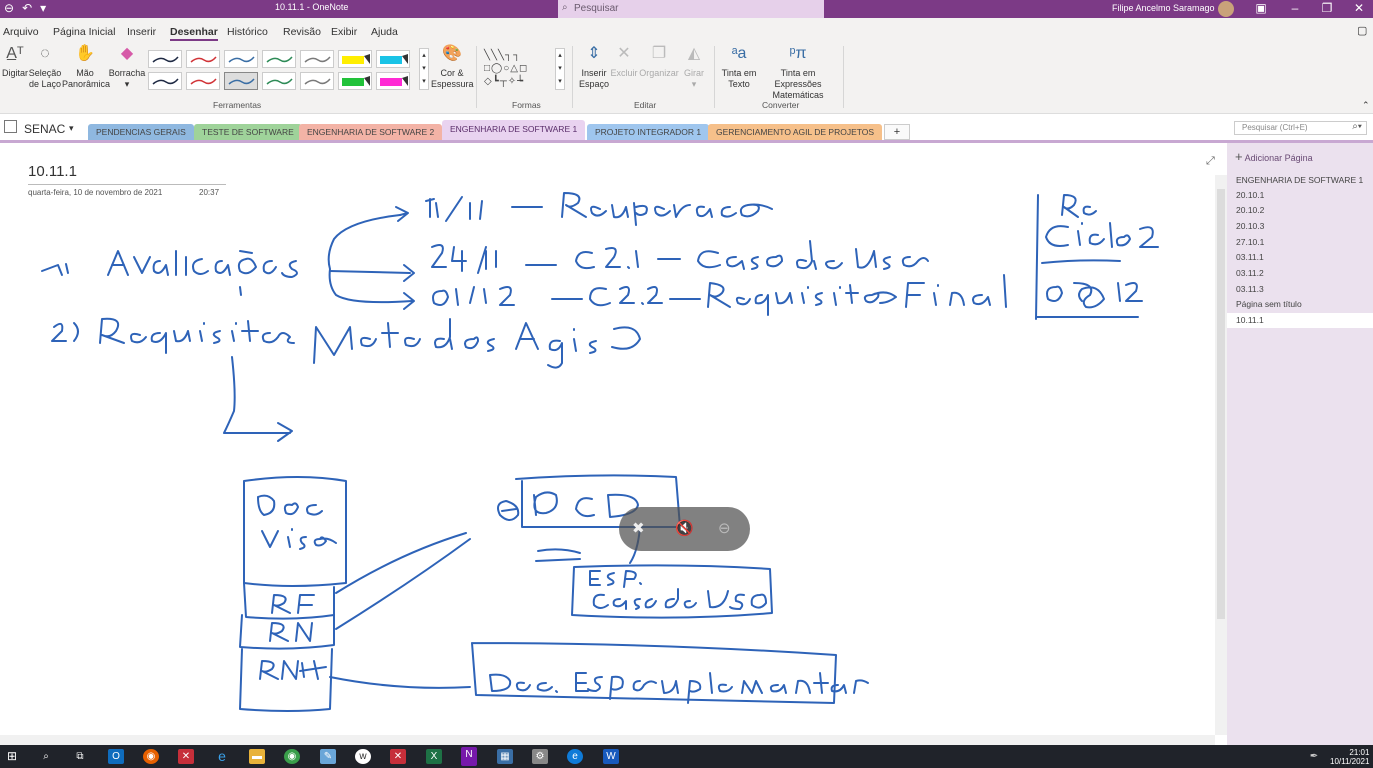 The height and width of the screenshot is (768, 1373). What do you see at coordinates (638, 528) in the screenshot?
I see `unpin-icon: ✖` at bounding box center [638, 528].